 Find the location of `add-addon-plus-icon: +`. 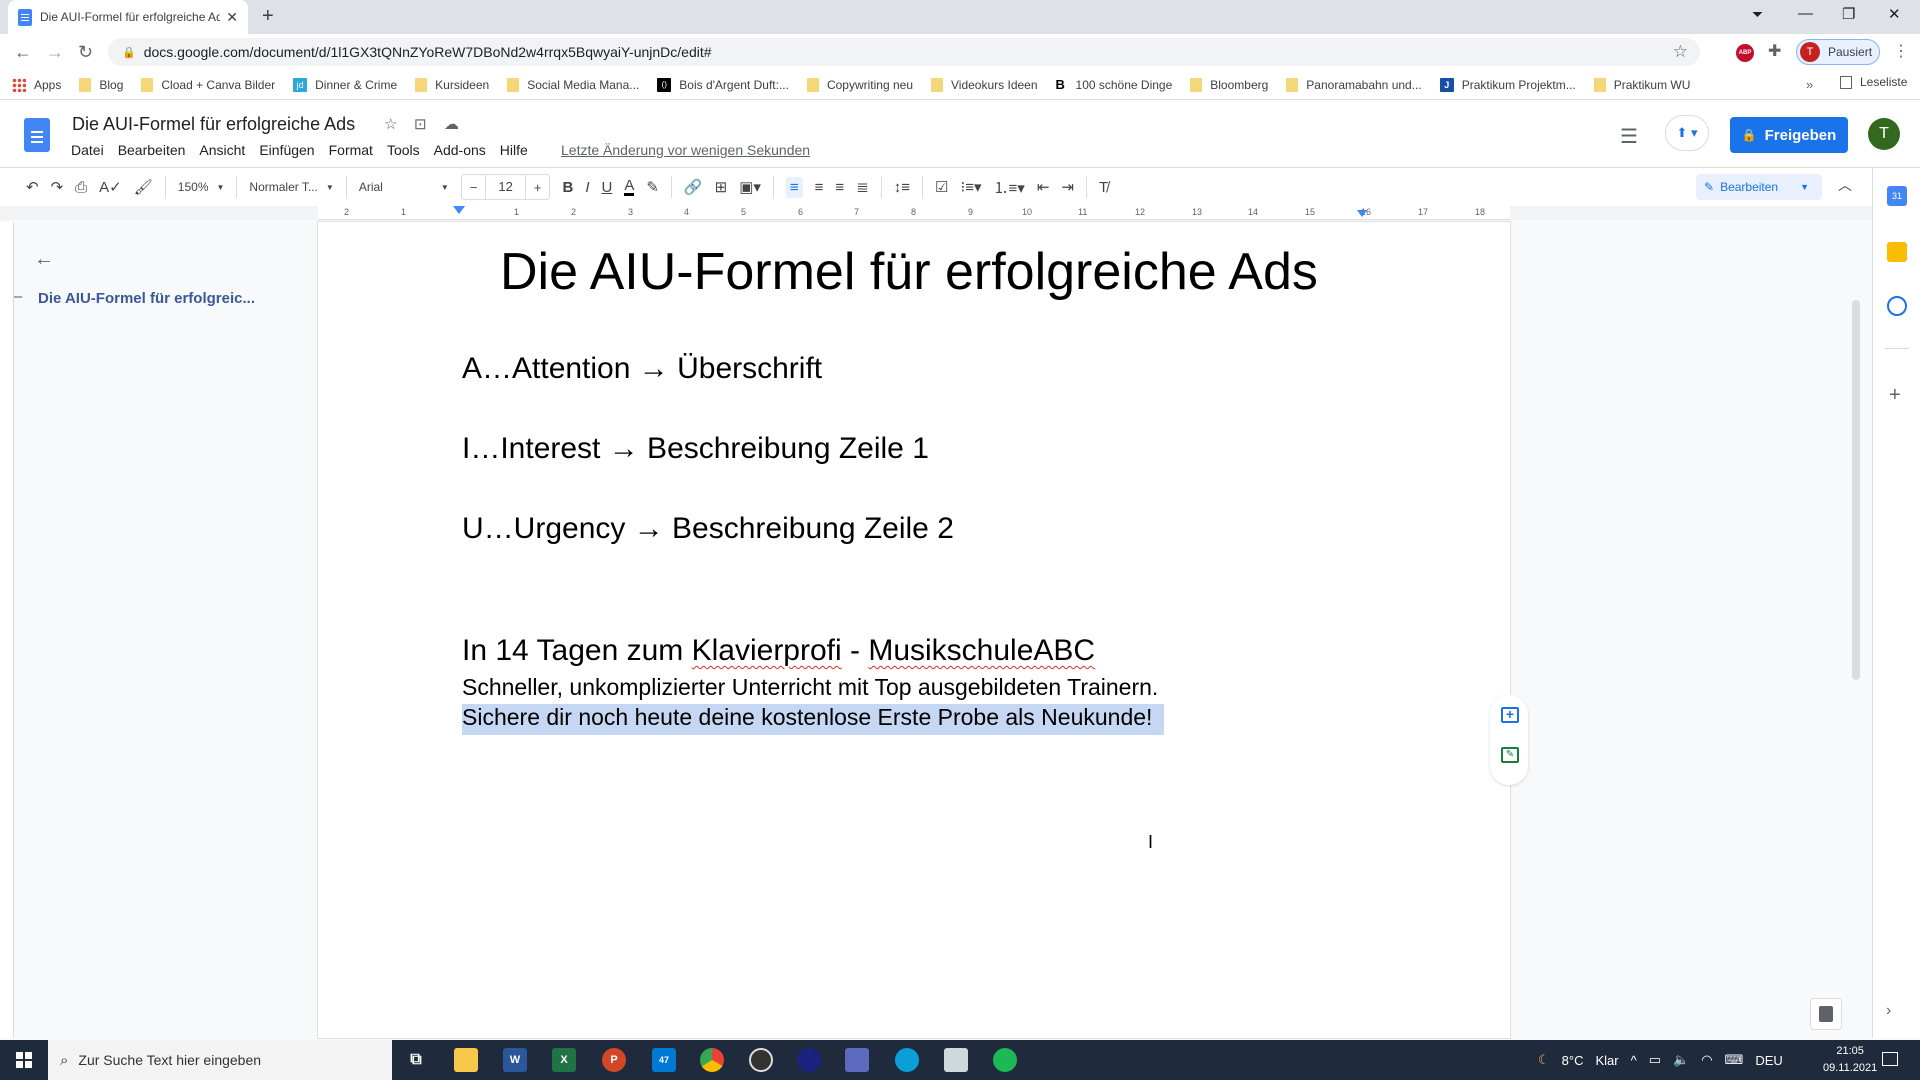

add-addon-plus-icon: + is located at coordinates (1895, 395).